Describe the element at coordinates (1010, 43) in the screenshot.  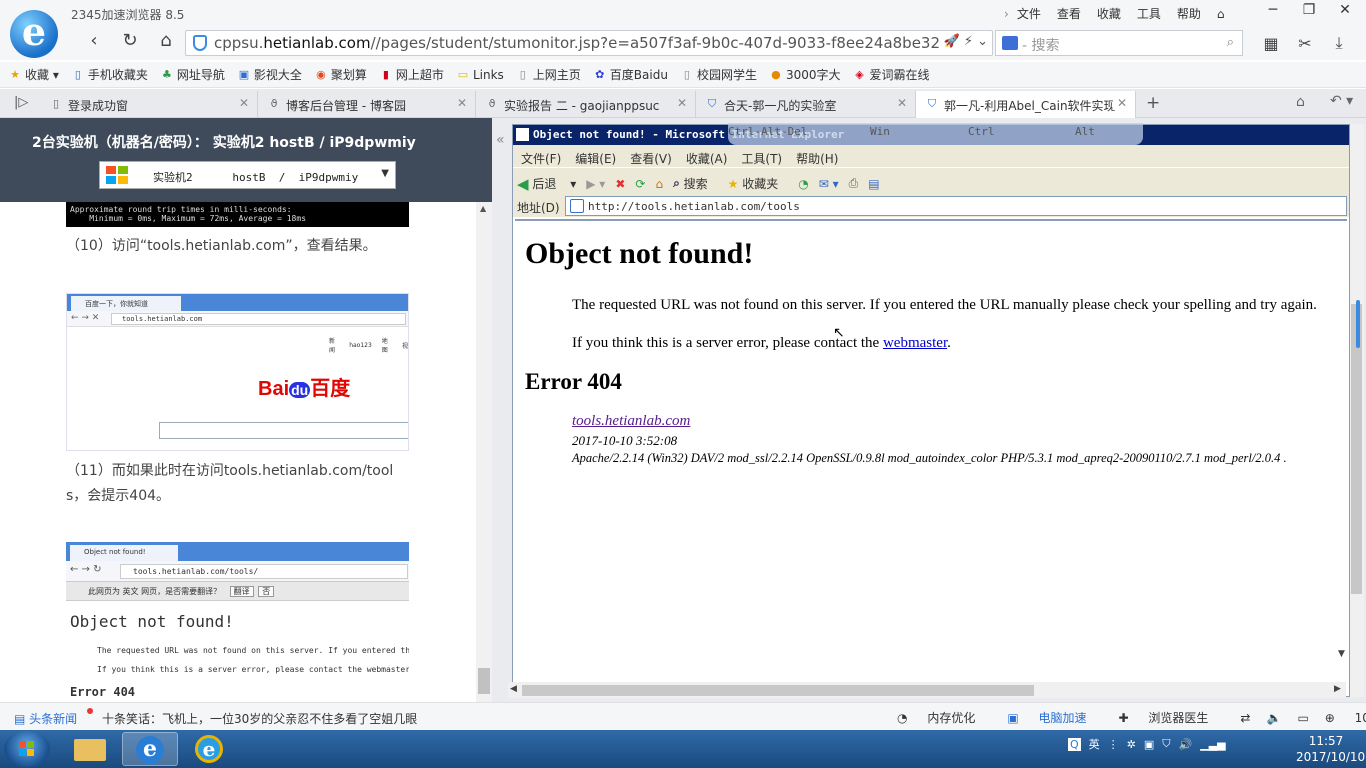
I see `search-engine-icon` at that location.